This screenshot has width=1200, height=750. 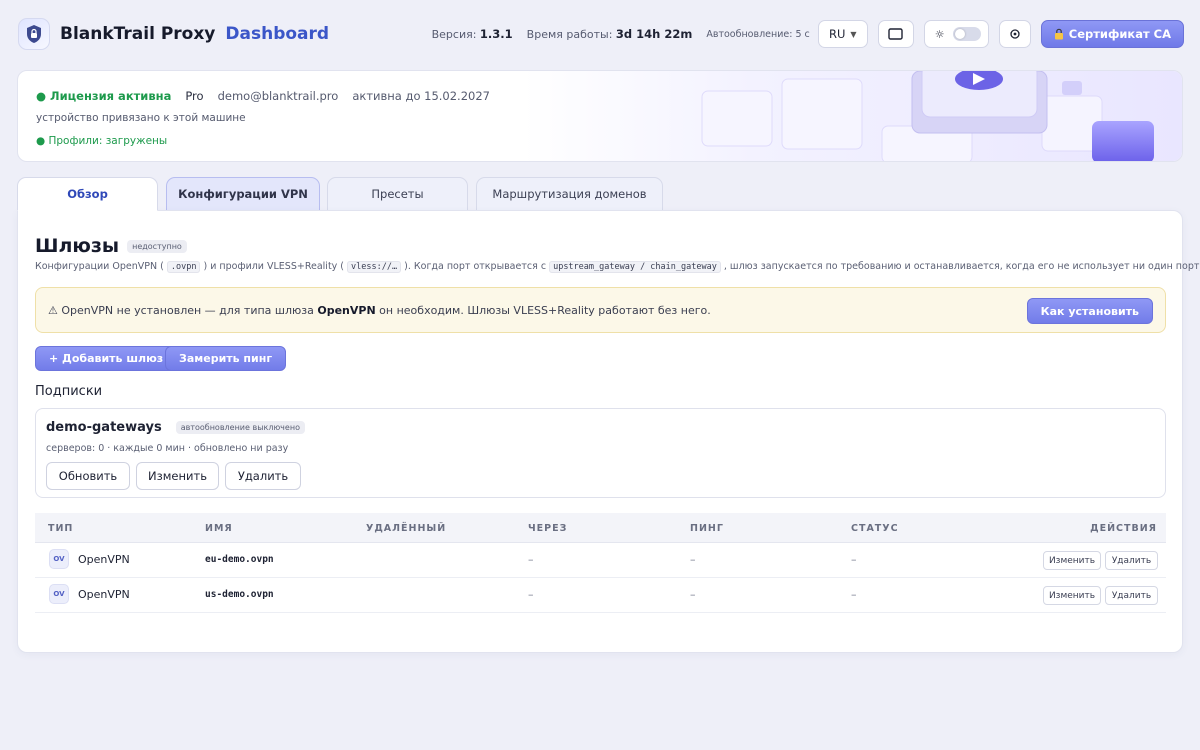 I want to click on col-name: ИМЯ, so click(x=219, y=528).